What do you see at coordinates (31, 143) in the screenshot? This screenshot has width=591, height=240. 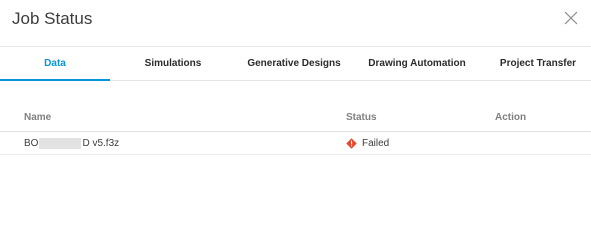 I see `job-name-prefix: BO` at bounding box center [31, 143].